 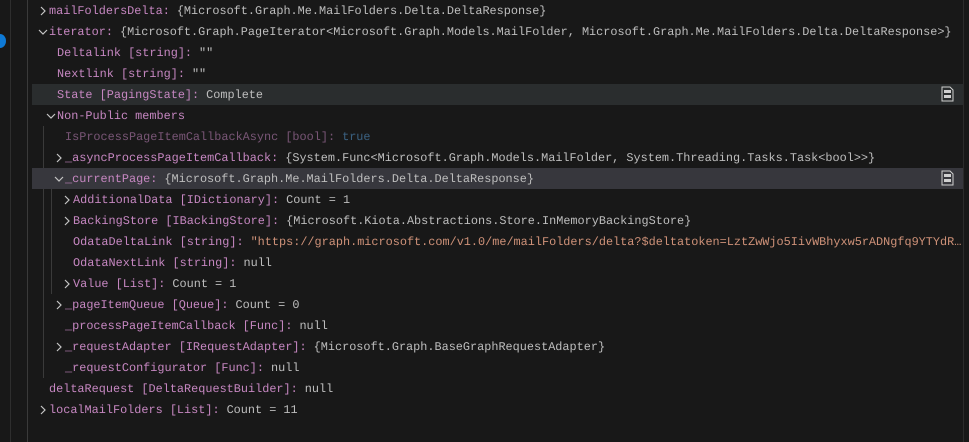 I want to click on variable-name: _processPageItemCallback [Func]:, so click(x=178, y=325).